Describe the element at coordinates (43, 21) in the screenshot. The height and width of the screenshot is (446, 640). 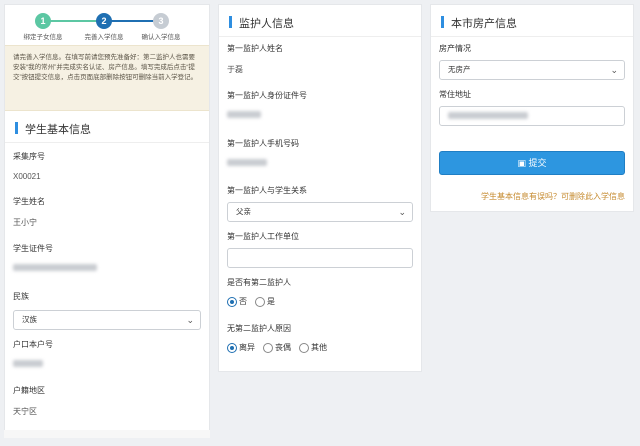
I see `step-1-circle: 1` at that location.